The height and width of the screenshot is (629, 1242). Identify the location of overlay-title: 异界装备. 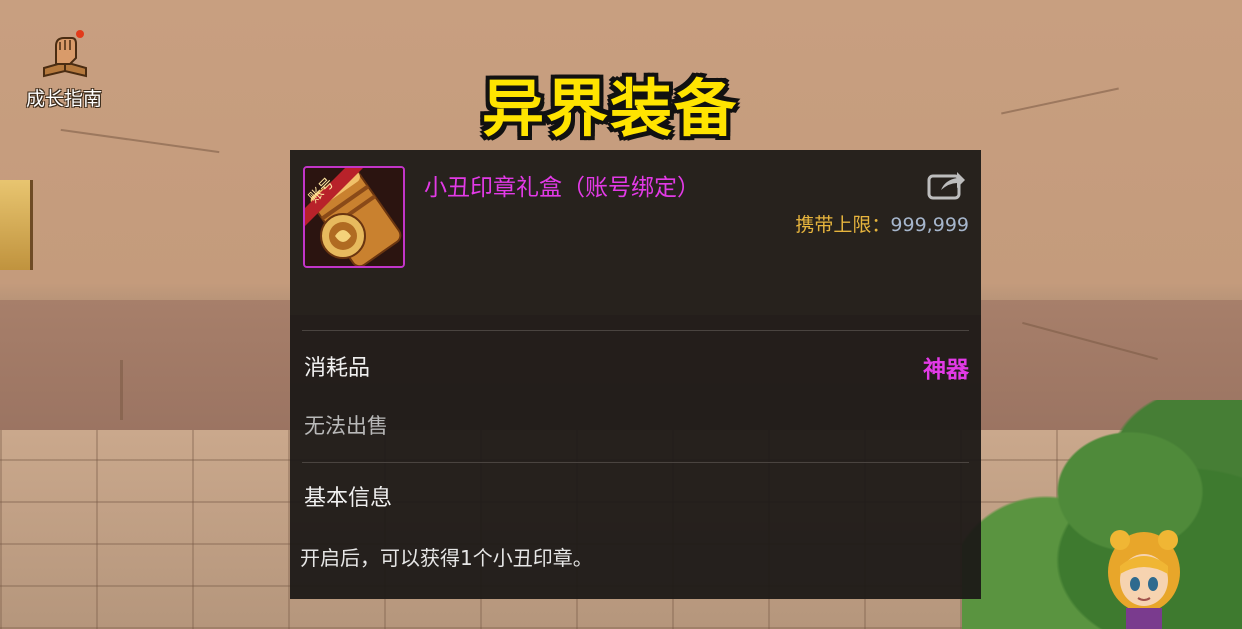
(609, 108).